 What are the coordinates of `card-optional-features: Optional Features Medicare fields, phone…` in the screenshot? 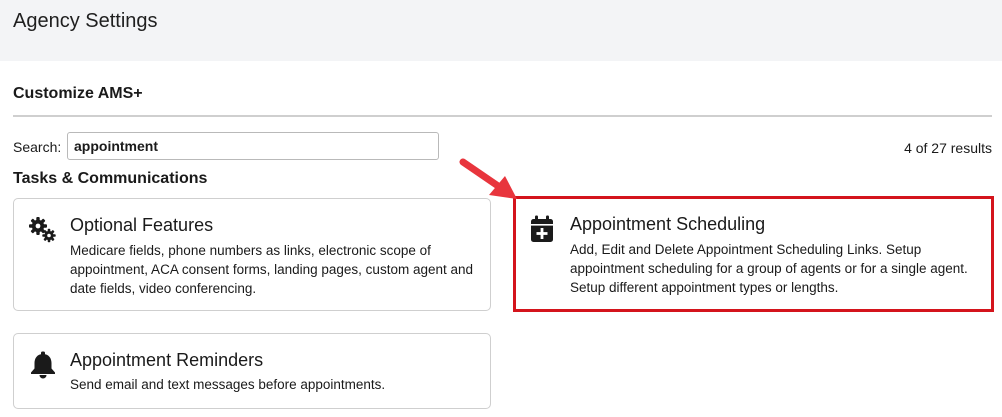 It's located at (252, 254).